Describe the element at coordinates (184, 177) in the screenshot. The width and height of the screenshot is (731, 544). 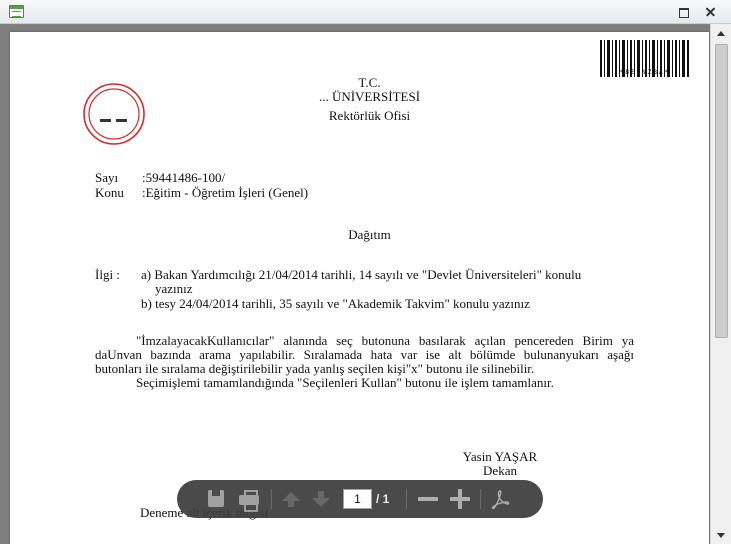
I see `sayi-value: :59441486-100/` at that location.